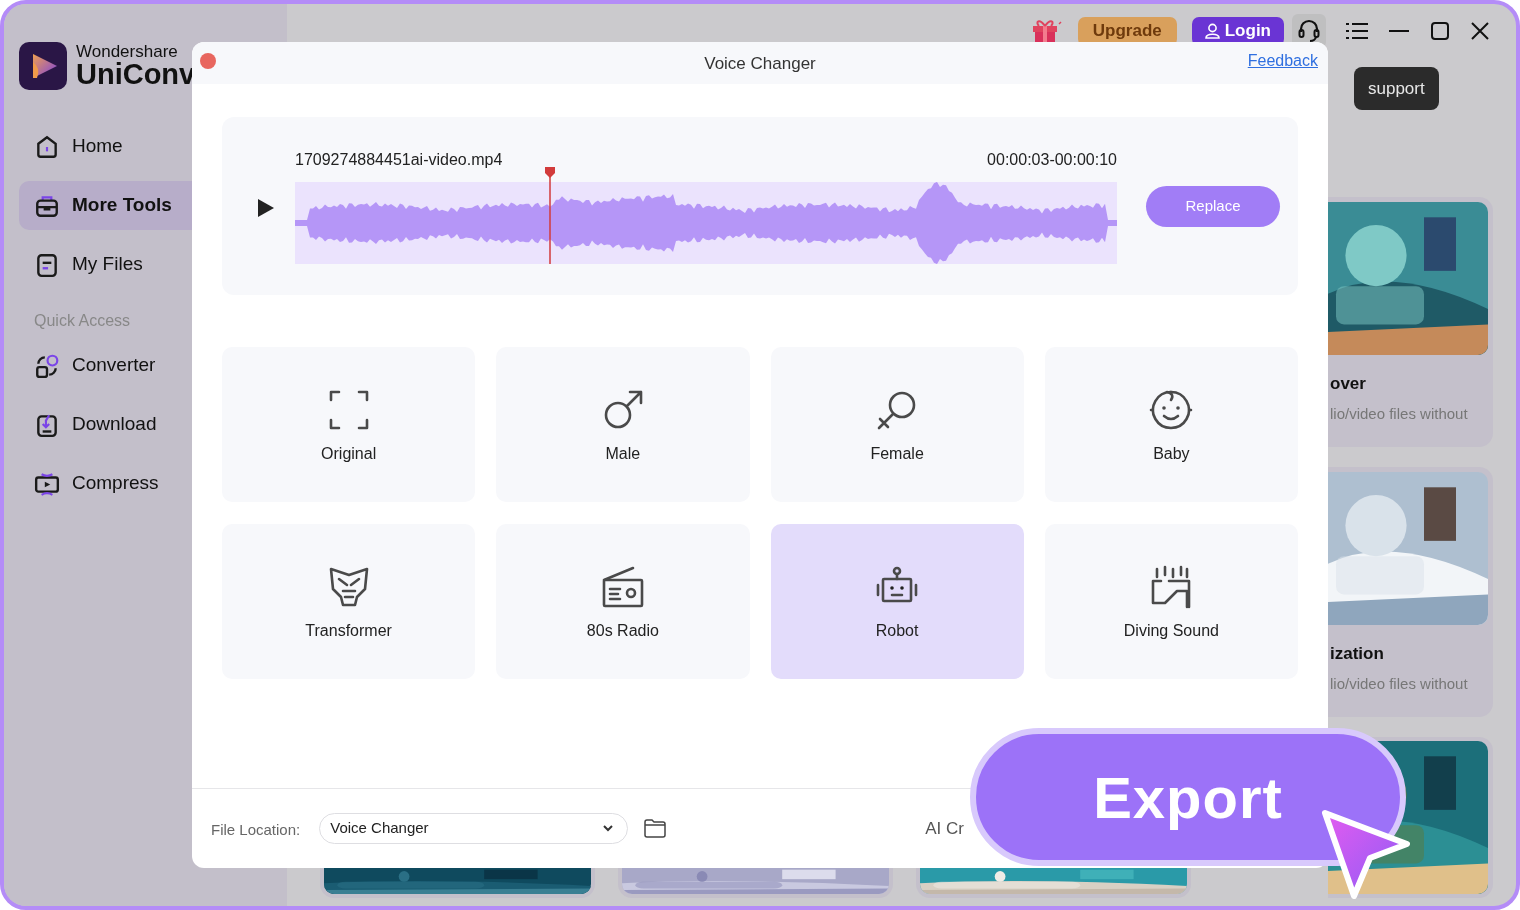  What do you see at coordinates (1440, 31) in the screenshot?
I see `maximize-icon` at bounding box center [1440, 31].